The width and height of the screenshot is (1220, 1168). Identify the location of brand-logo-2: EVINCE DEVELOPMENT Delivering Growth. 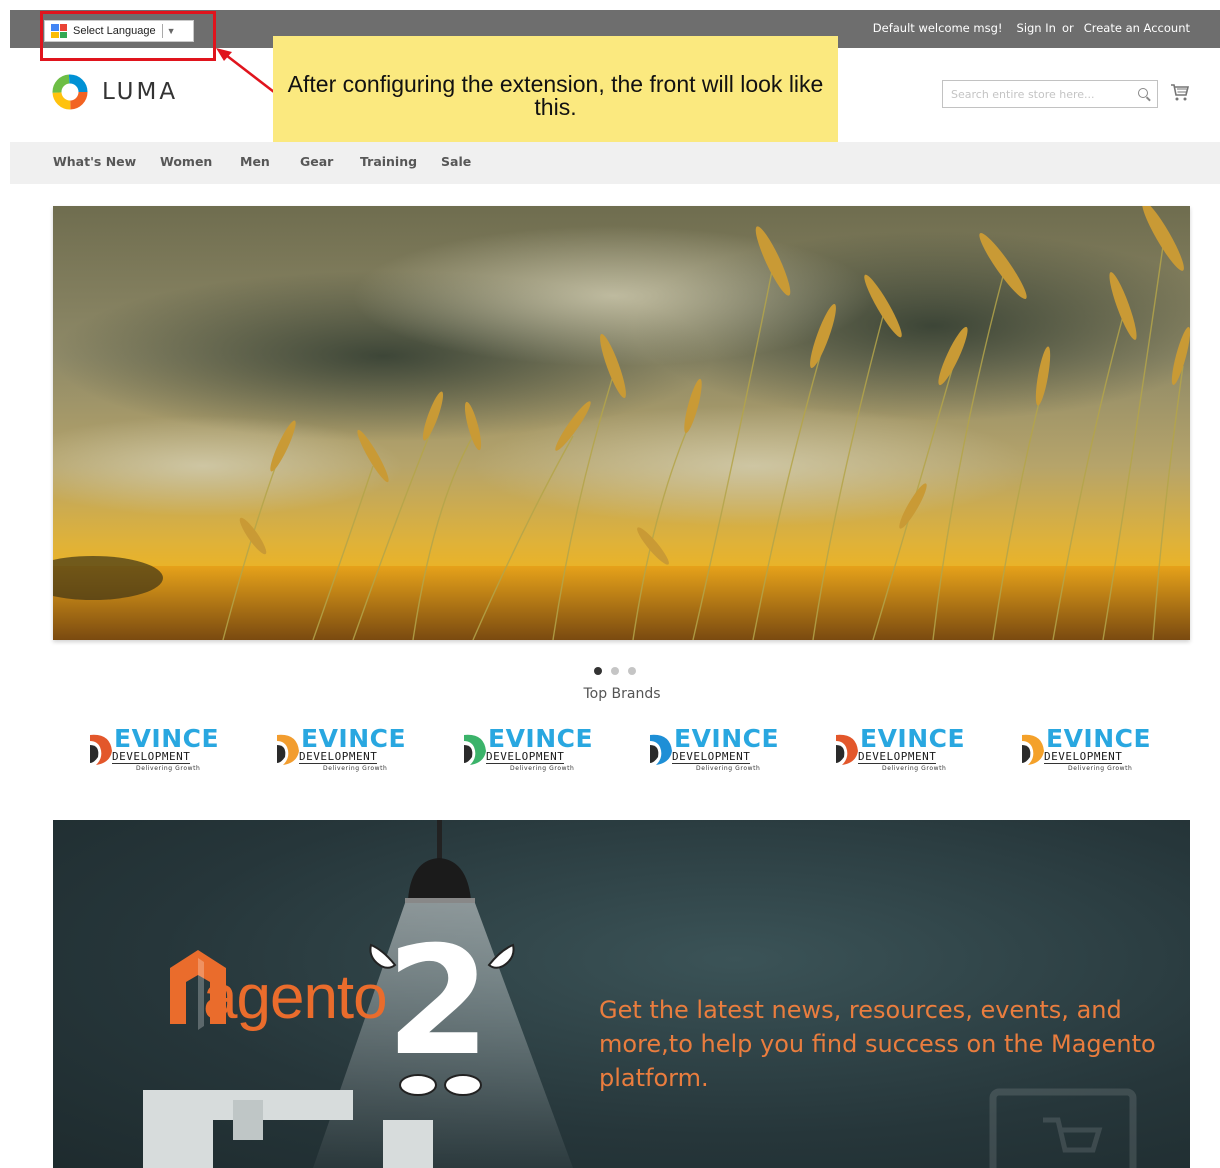
(355, 750).